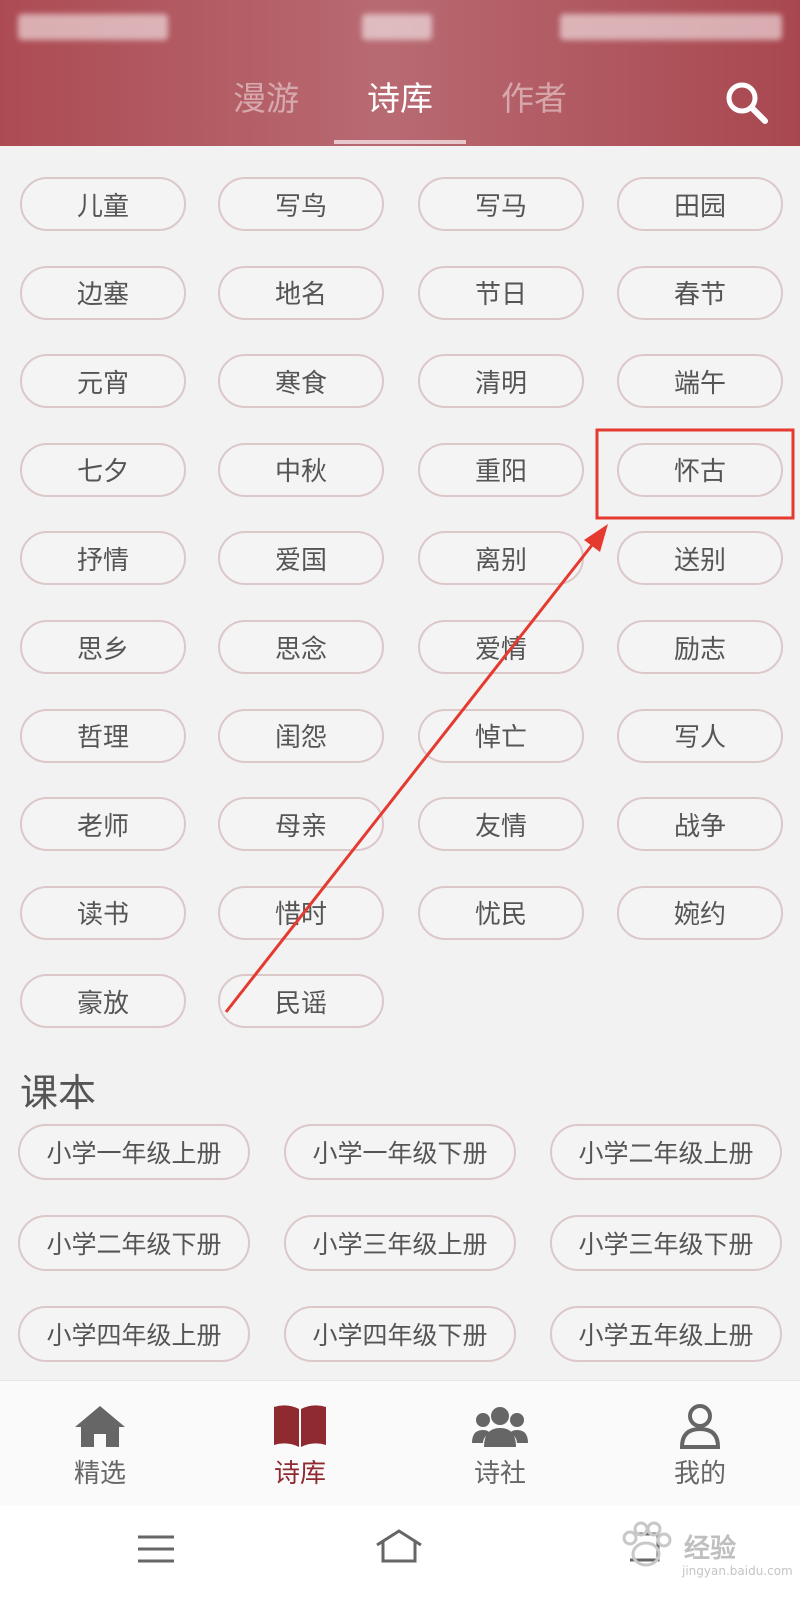 Image resolution: width=800 pixels, height=1600 pixels. Describe the element at coordinates (500, 1427) in the screenshot. I see `group-icon` at that location.